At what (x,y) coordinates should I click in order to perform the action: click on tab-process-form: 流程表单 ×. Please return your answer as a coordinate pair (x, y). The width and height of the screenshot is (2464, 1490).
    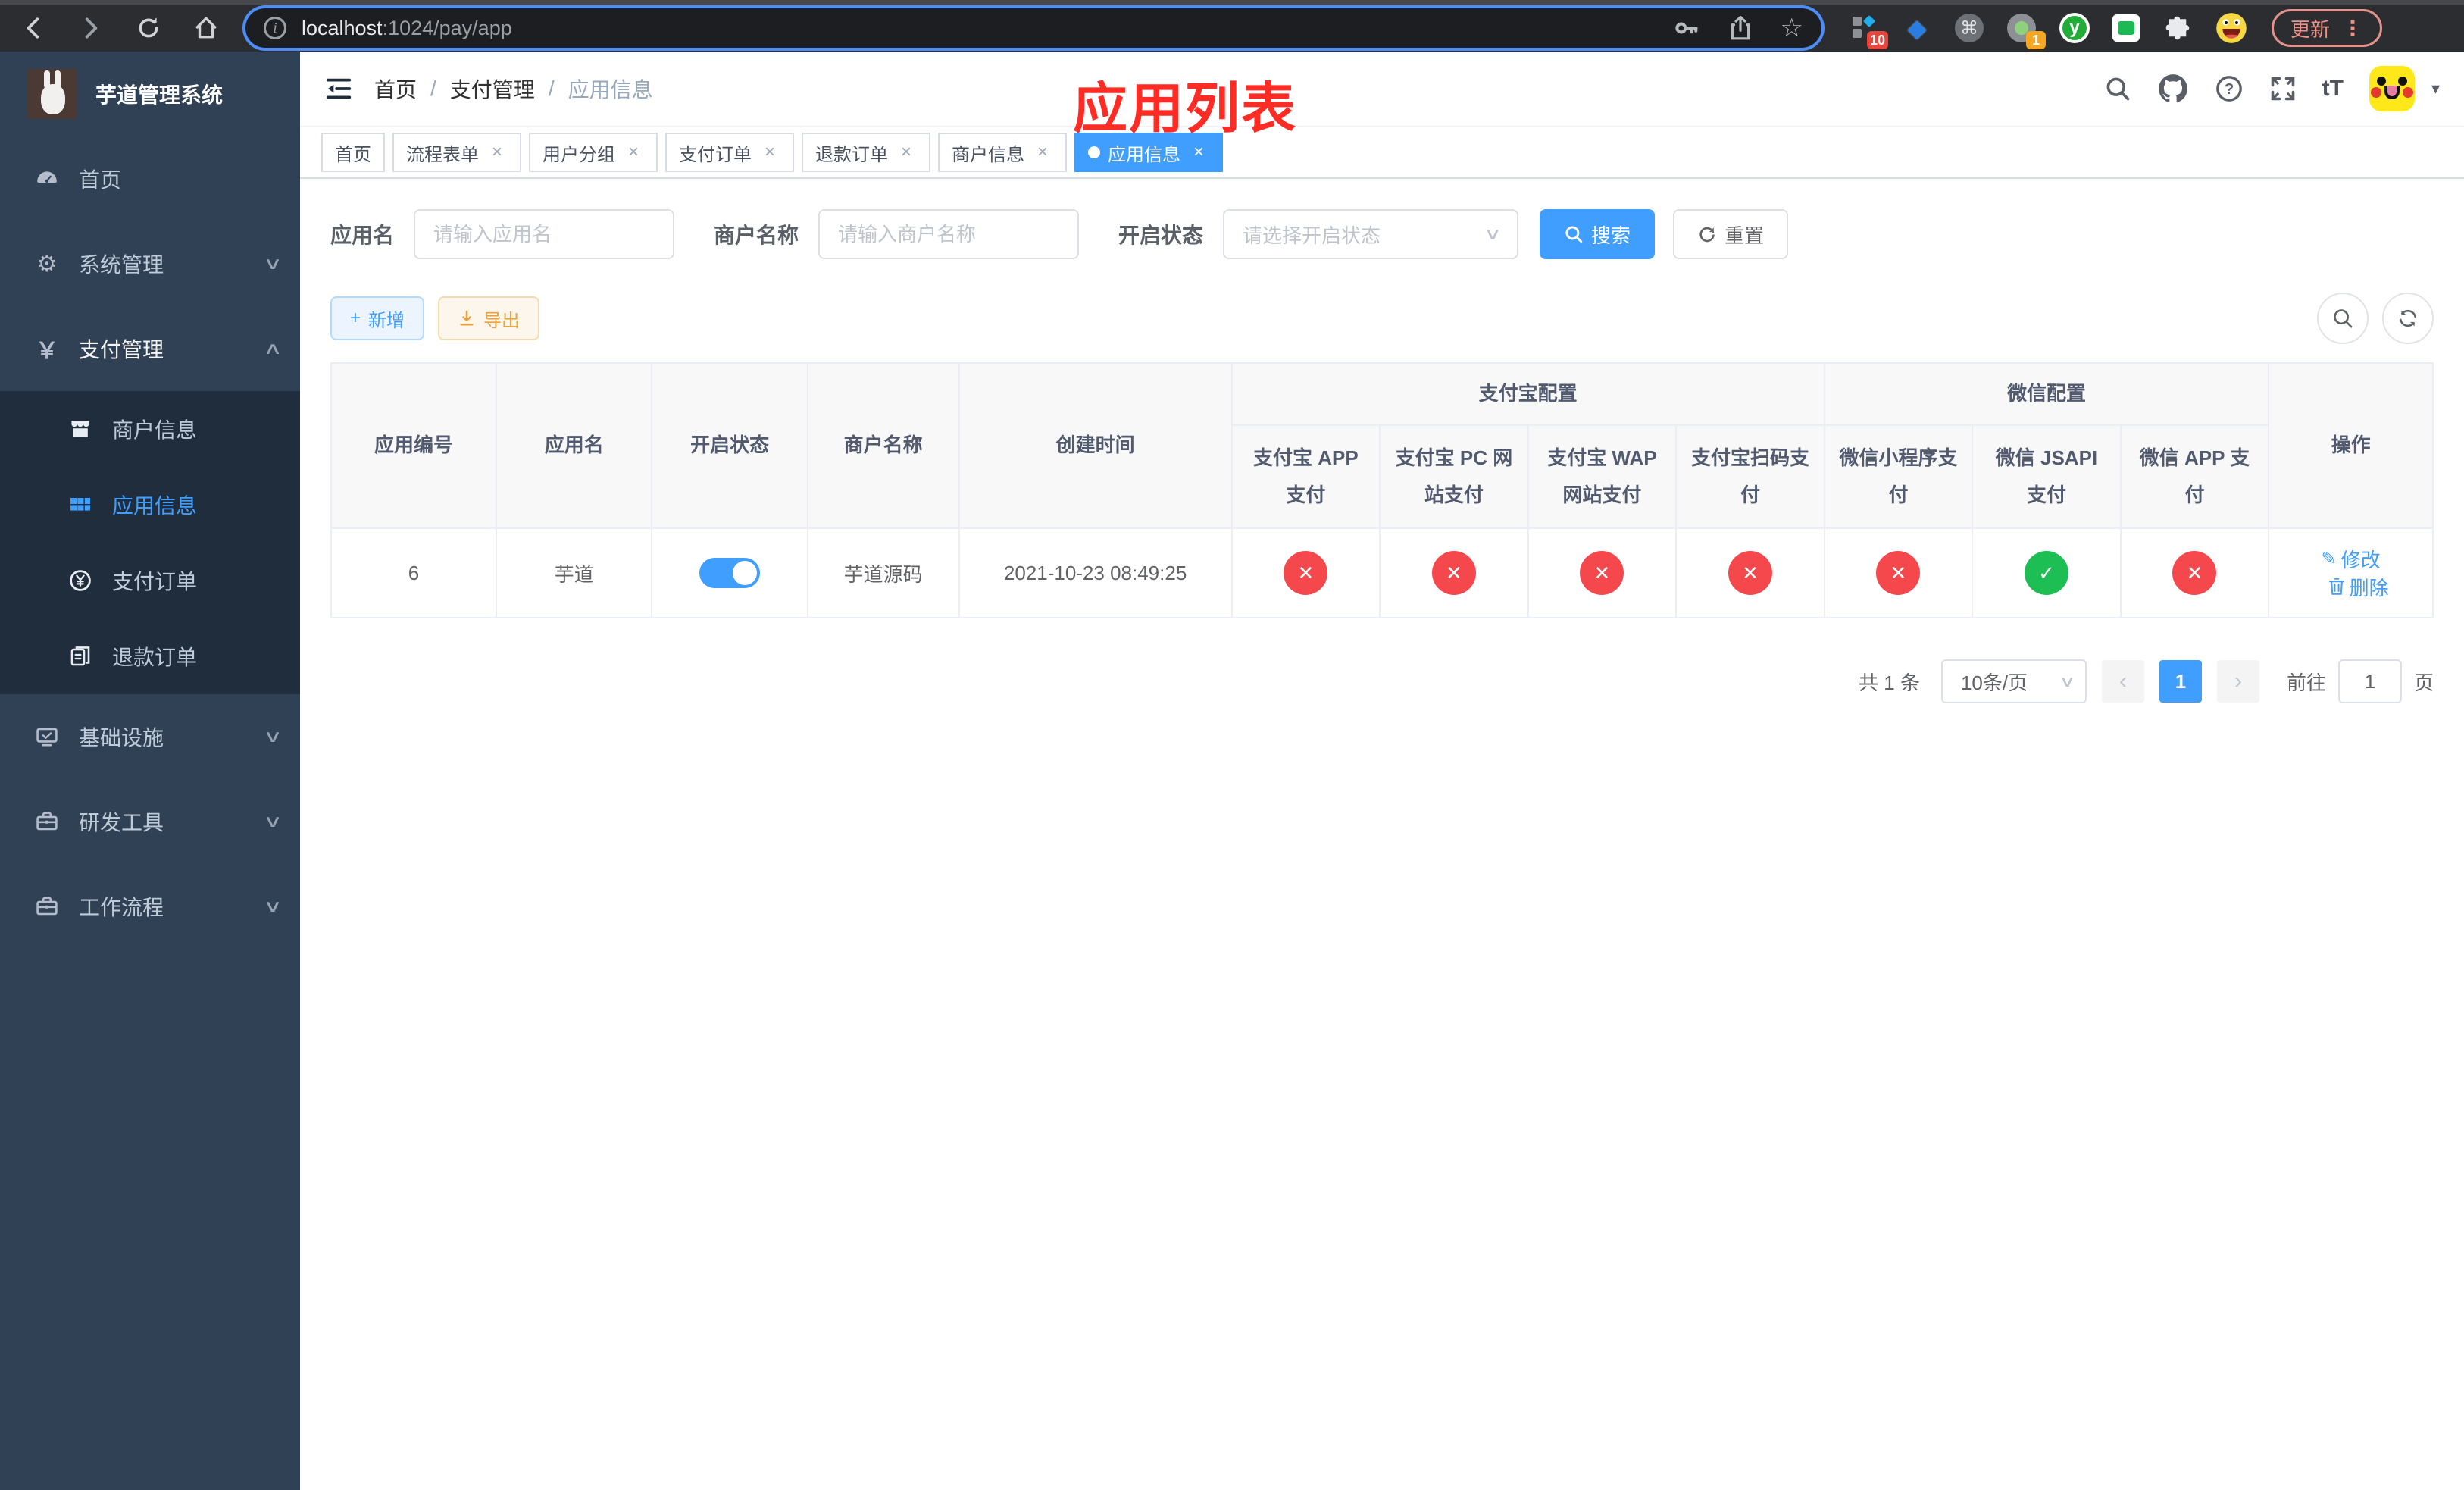
    Looking at the image, I should click on (456, 152).